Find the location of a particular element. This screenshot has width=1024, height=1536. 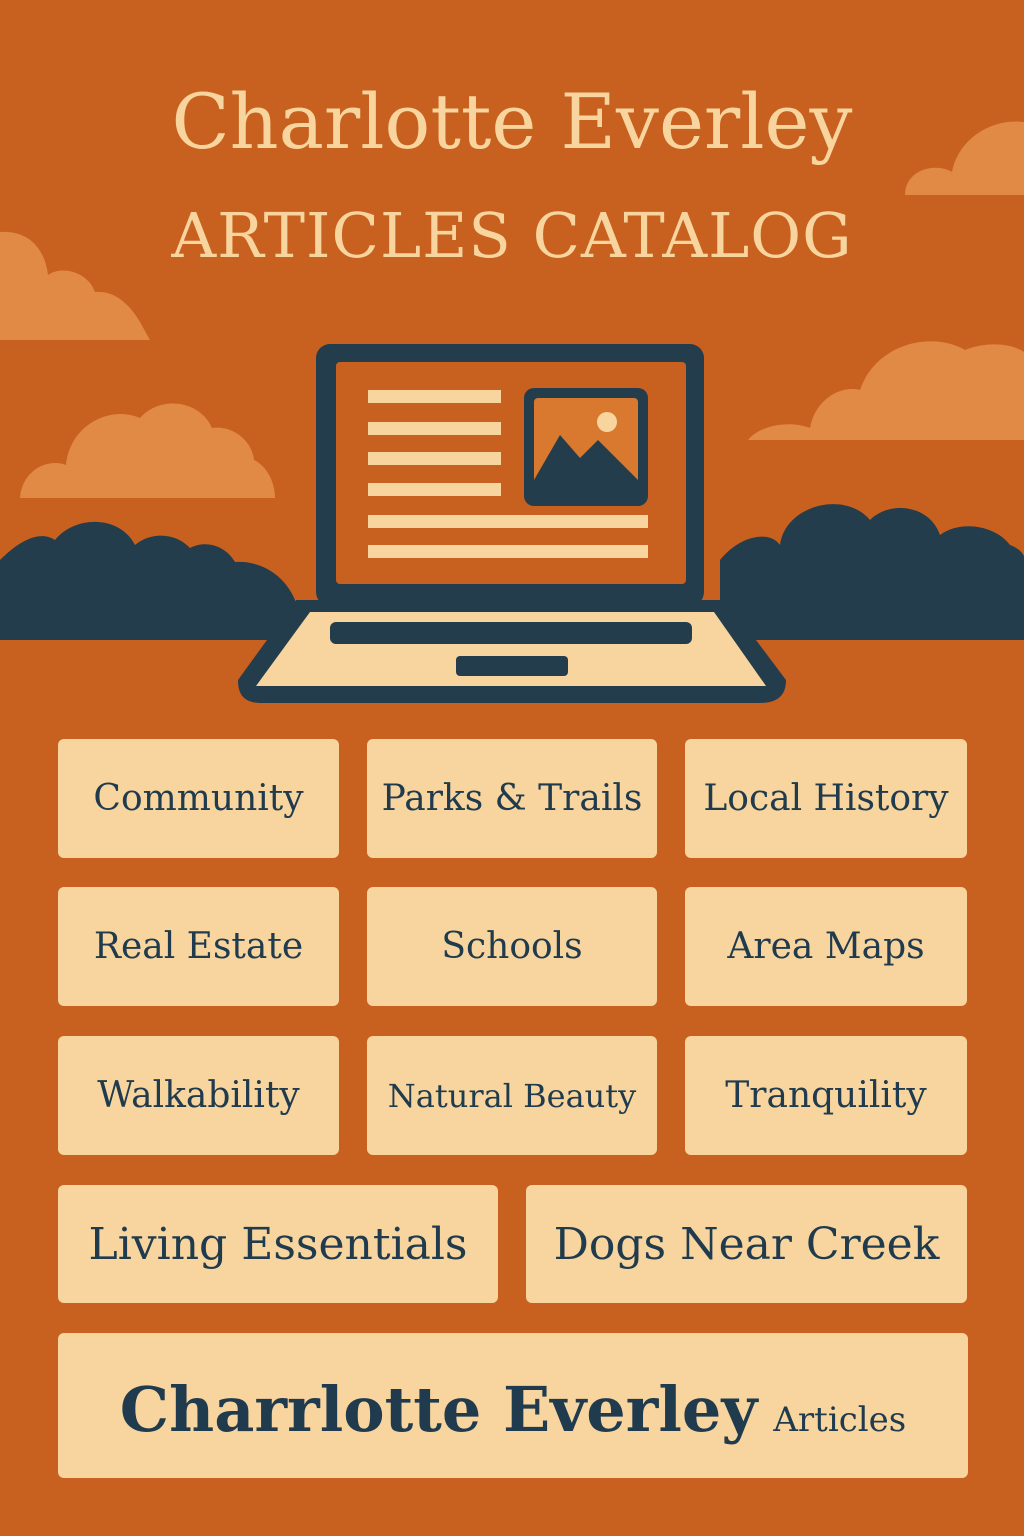

category-dogs-near-creek-button: Dogs Near Creek is located at coordinates (746, 1244).